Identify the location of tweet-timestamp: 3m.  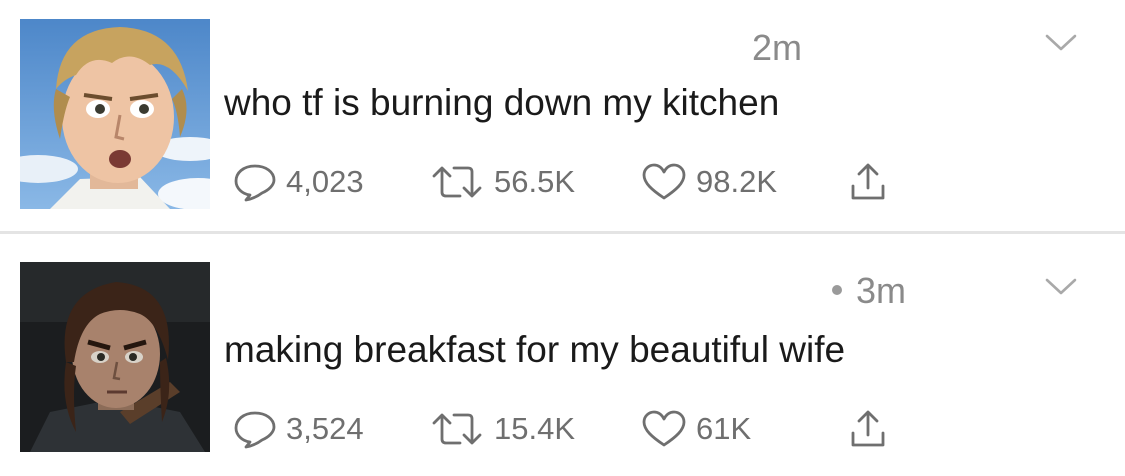
(869, 291).